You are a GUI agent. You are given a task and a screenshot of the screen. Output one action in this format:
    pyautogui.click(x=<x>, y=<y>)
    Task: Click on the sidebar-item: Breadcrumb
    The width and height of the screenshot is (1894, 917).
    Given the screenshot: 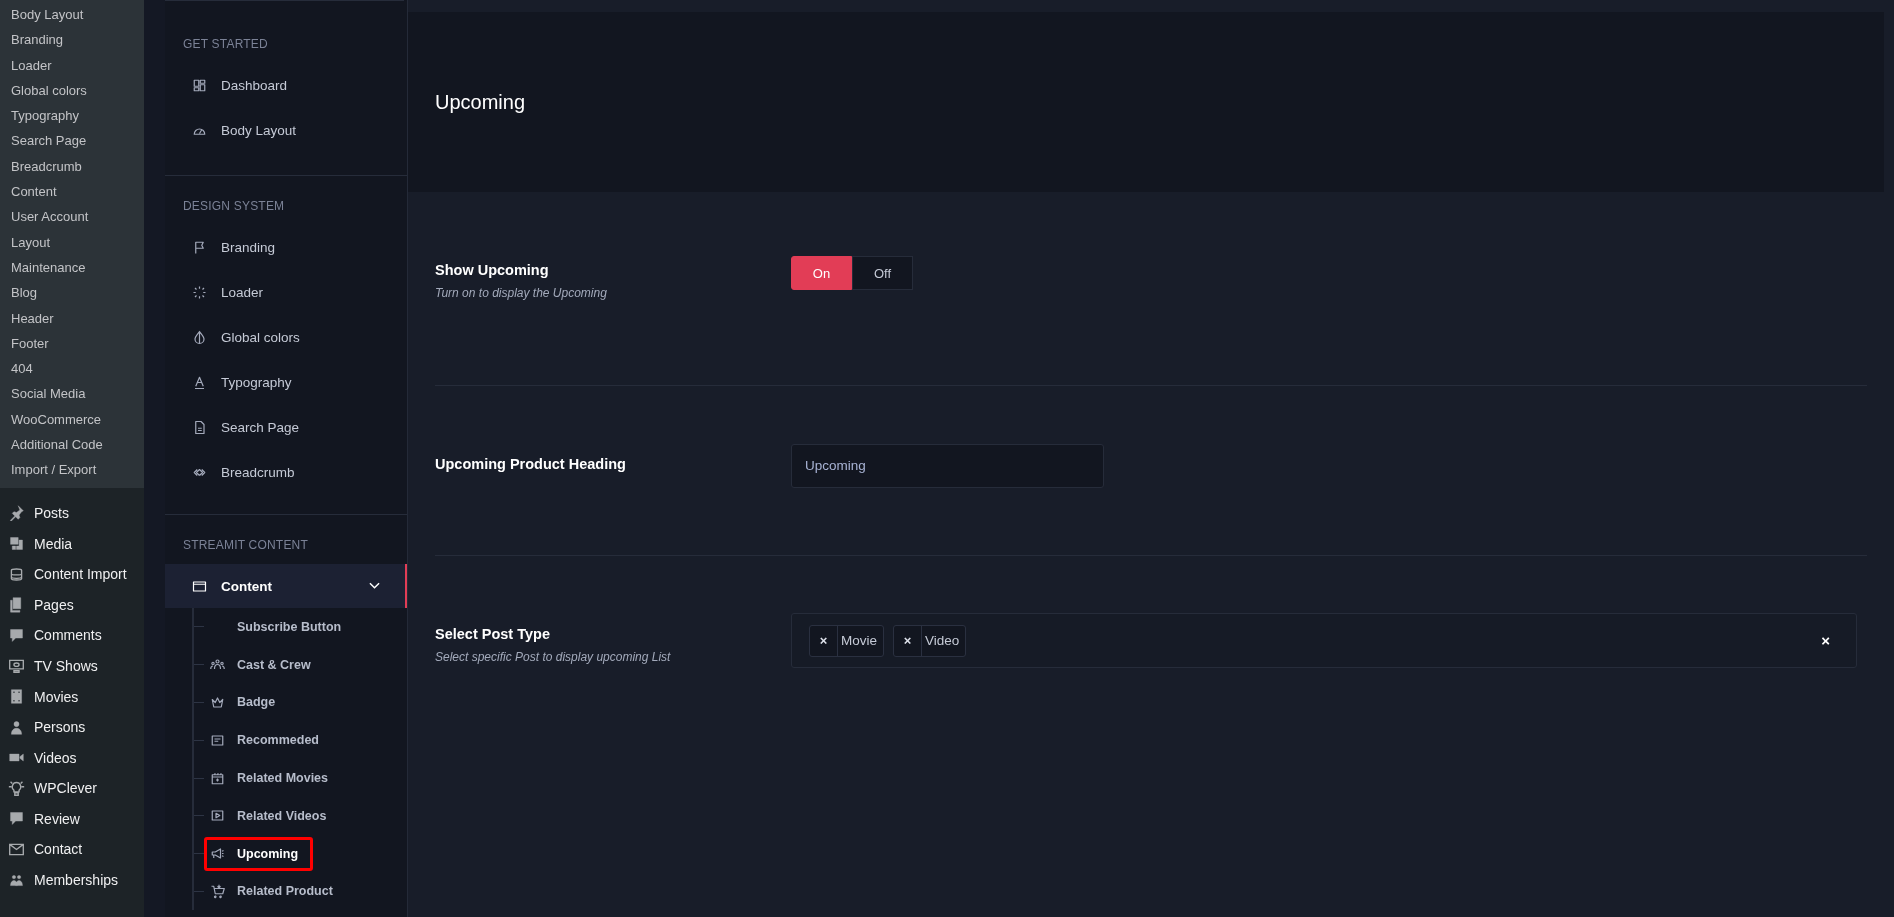 What is the action you would take?
    pyautogui.click(x=286, y=472)
    